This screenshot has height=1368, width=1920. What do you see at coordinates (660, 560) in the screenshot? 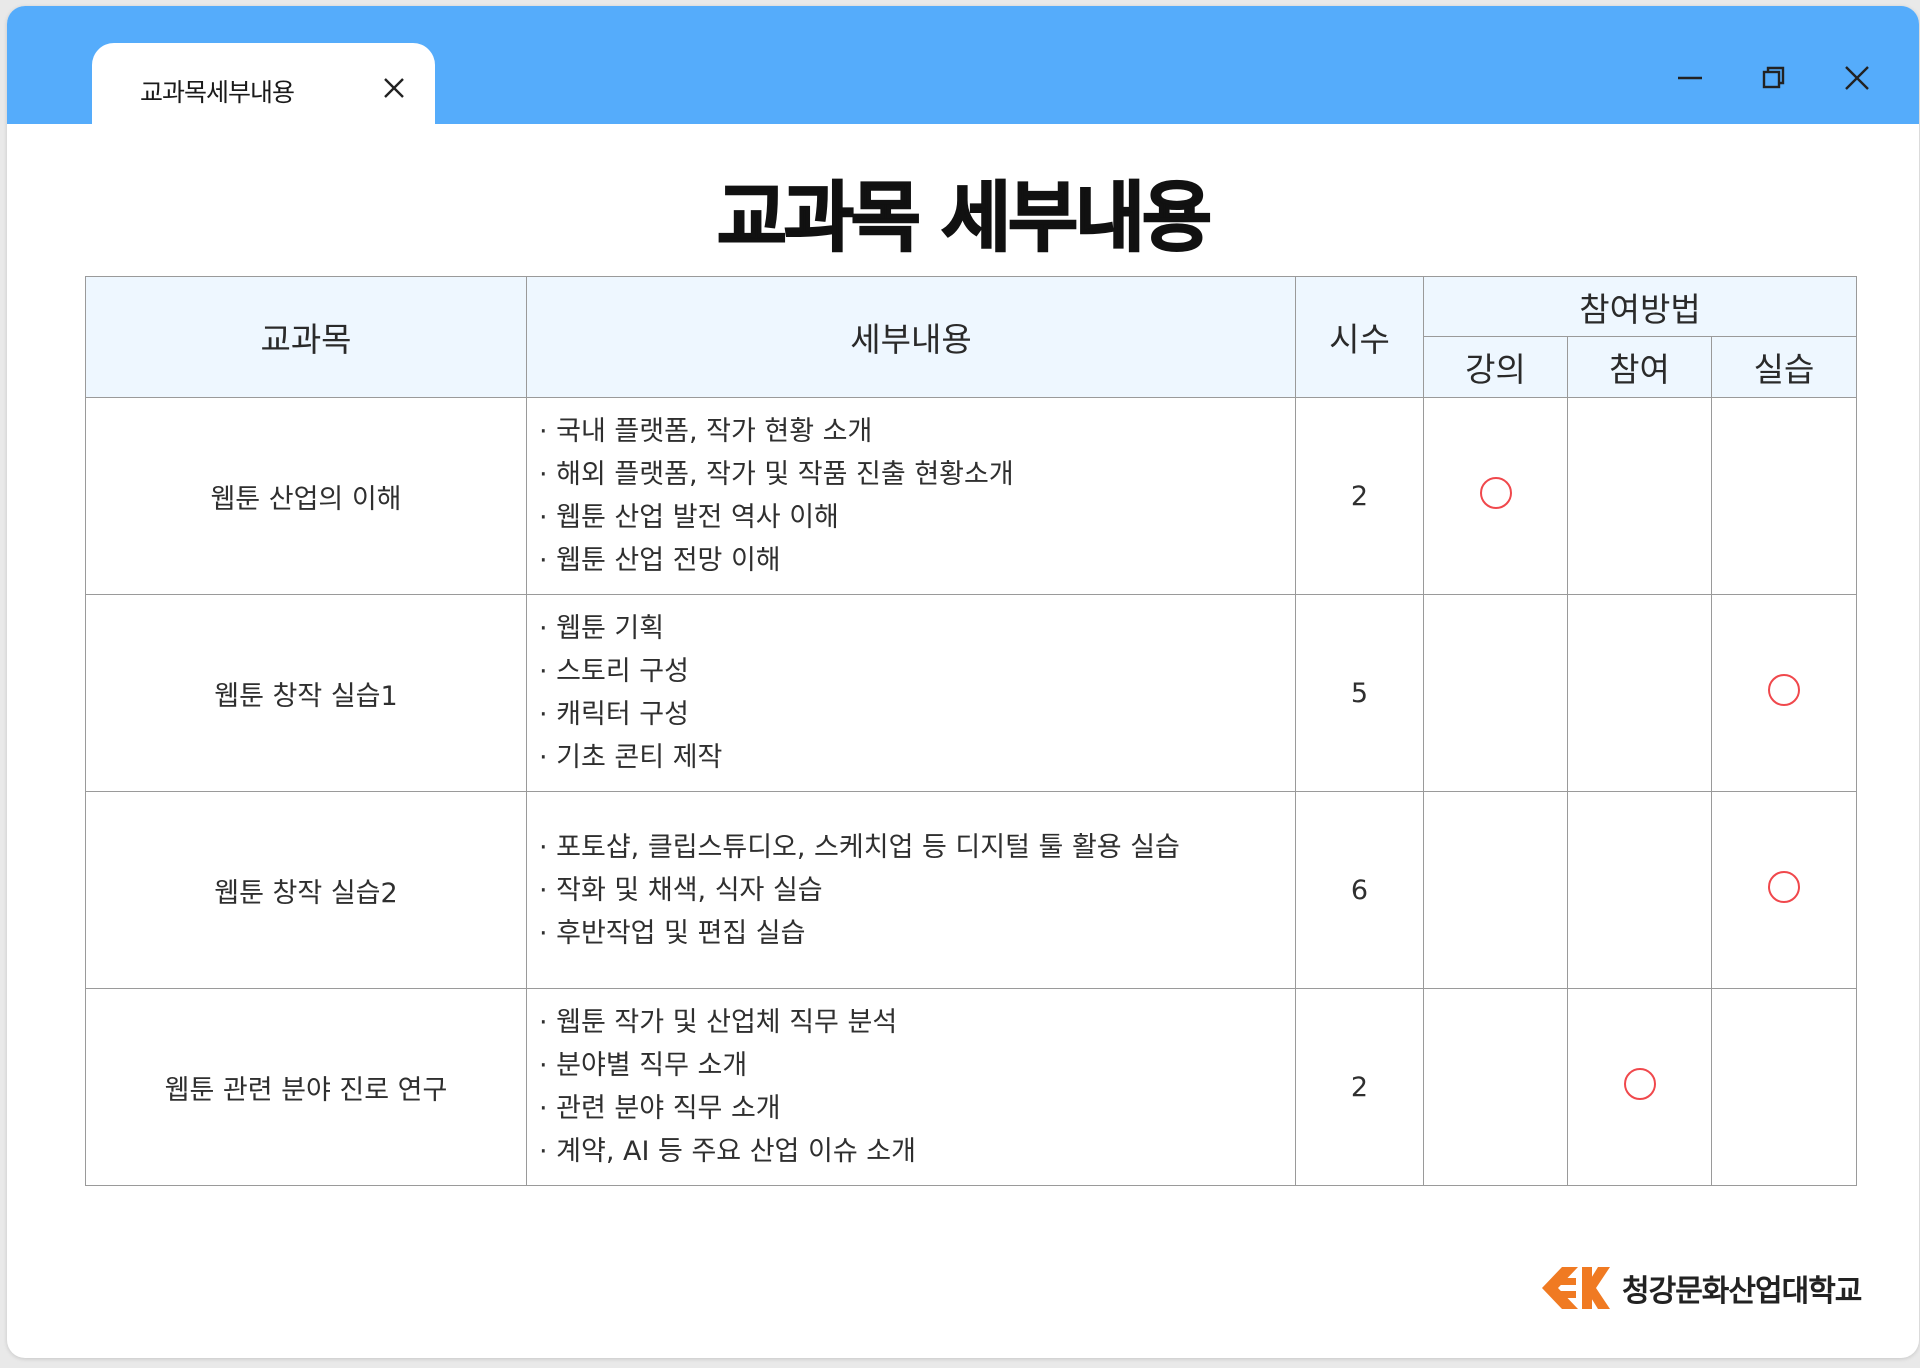
I see `detail-line: · 웹툰 산업 전망 이해` at bounding box center [660, 560].